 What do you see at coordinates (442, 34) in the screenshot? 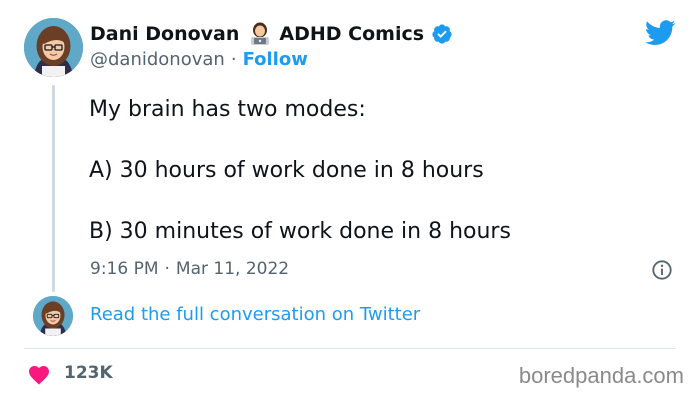
I see `verified-badge-icon` at bounding box center [442, 34].